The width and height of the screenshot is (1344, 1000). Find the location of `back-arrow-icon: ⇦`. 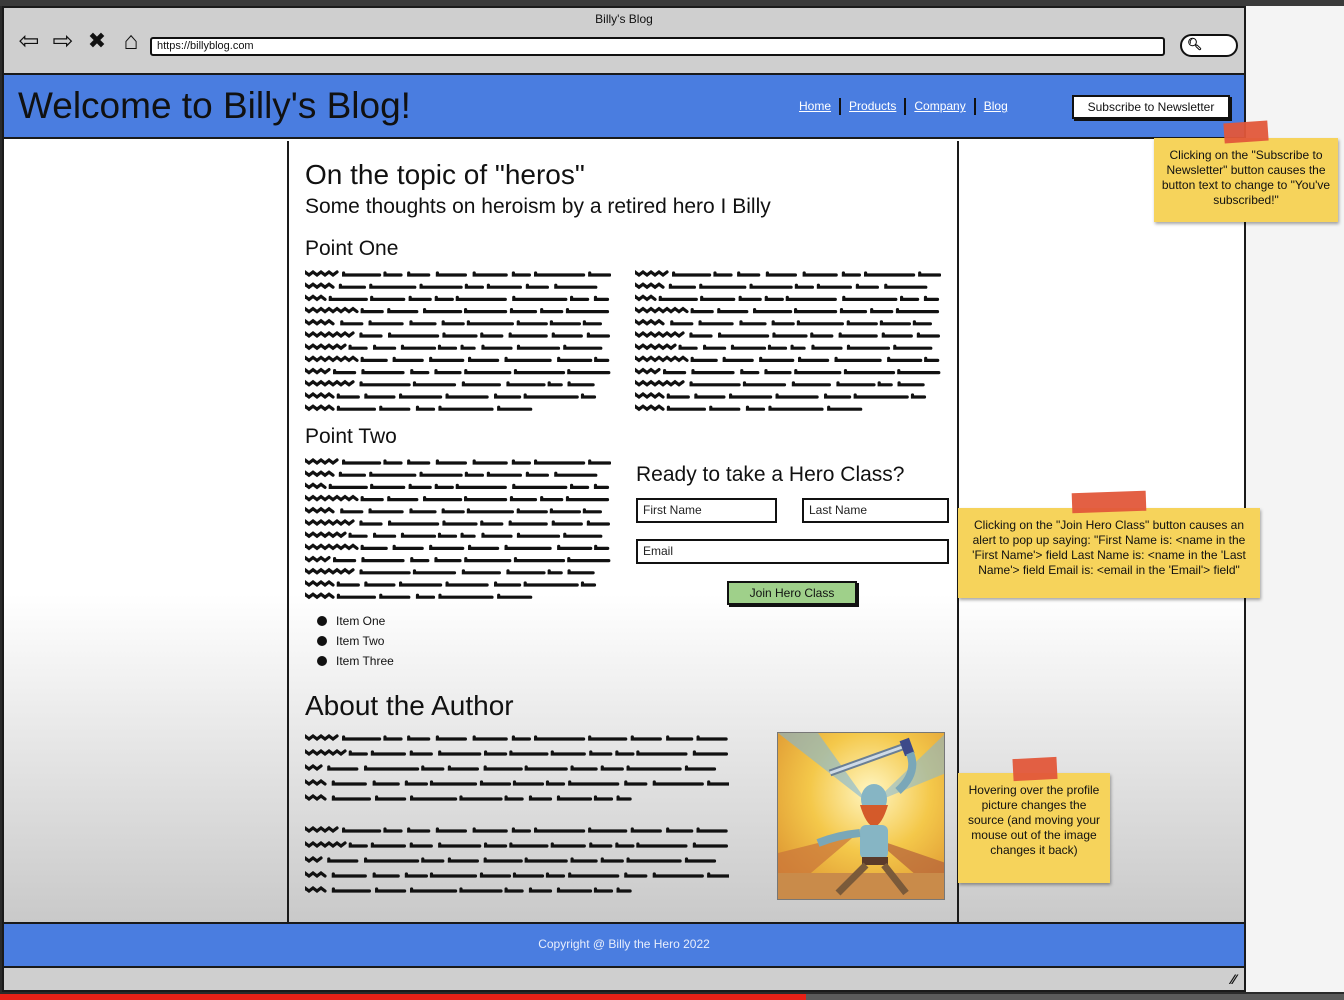

back-arrow-icon: ⇦ is located at coordinates (29, 41).